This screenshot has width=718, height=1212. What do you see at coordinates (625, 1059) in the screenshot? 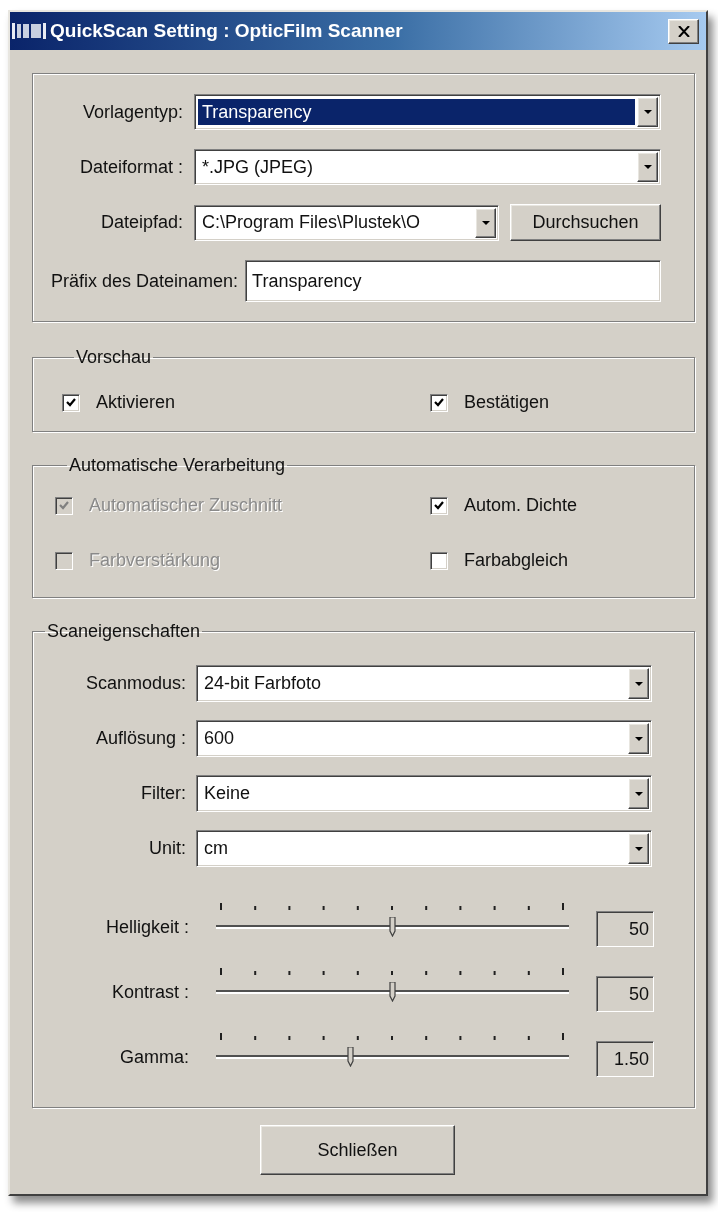
I see `value-field: 1.50` at bounding box center [625, 1059].